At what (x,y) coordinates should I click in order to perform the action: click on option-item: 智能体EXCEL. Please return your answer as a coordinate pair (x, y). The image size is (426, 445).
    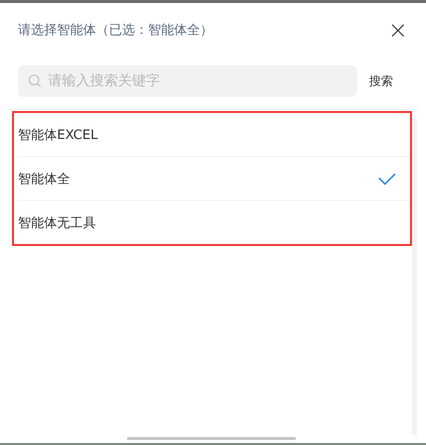
    Looking at the image, I should click on (214, 134).